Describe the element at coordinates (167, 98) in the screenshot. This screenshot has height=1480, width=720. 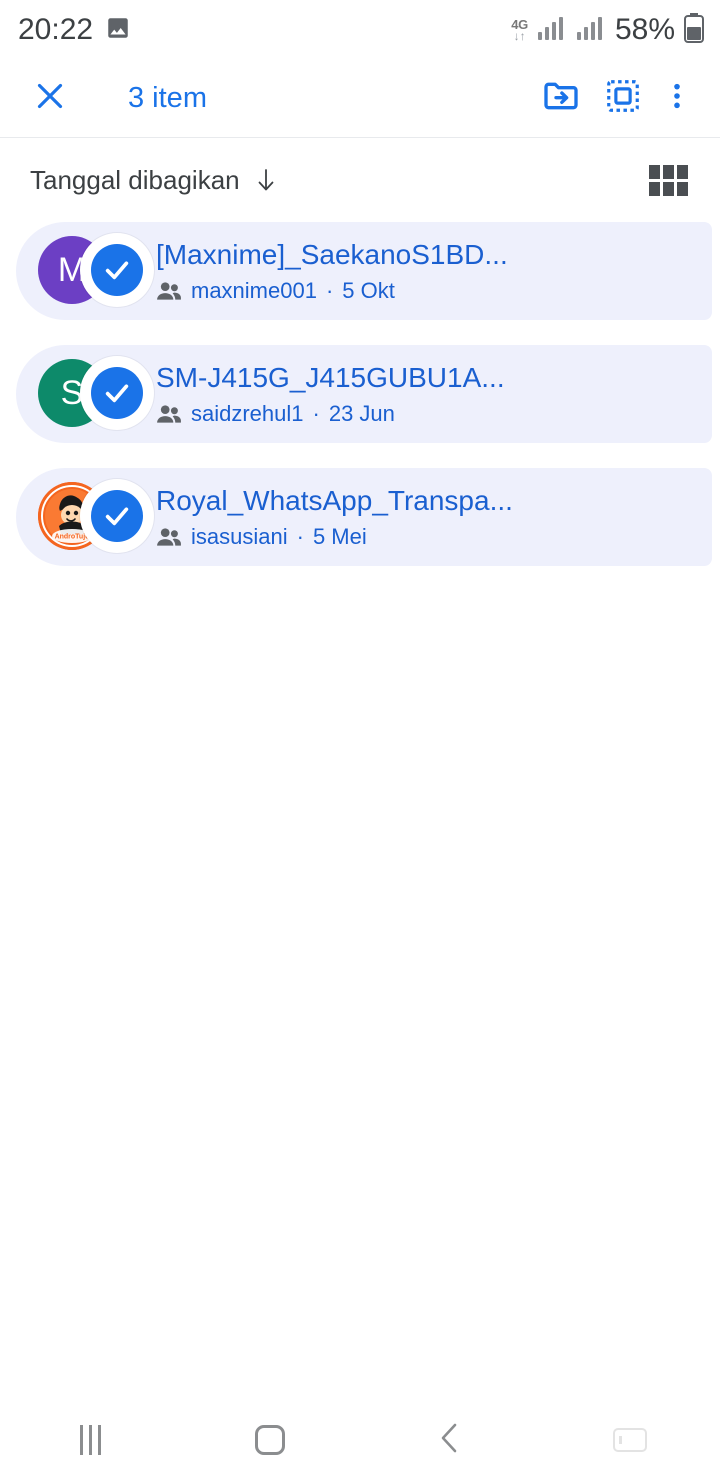
I see `selection-count-title: 3 item` at that location.